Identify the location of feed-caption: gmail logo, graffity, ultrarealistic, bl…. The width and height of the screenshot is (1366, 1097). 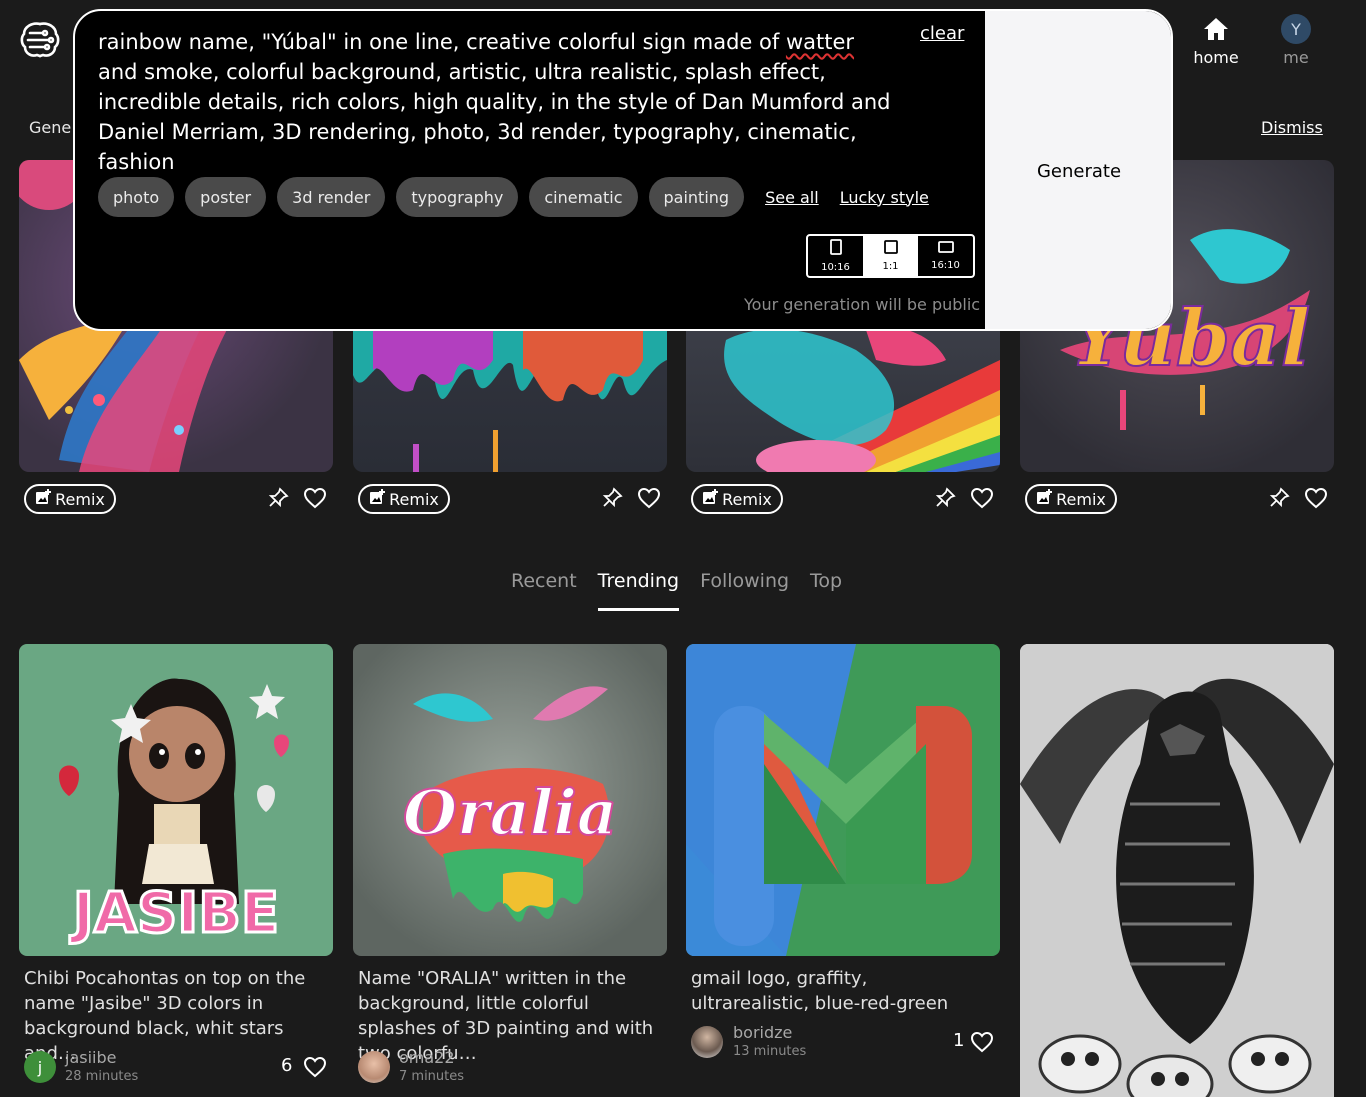
(820, 991).